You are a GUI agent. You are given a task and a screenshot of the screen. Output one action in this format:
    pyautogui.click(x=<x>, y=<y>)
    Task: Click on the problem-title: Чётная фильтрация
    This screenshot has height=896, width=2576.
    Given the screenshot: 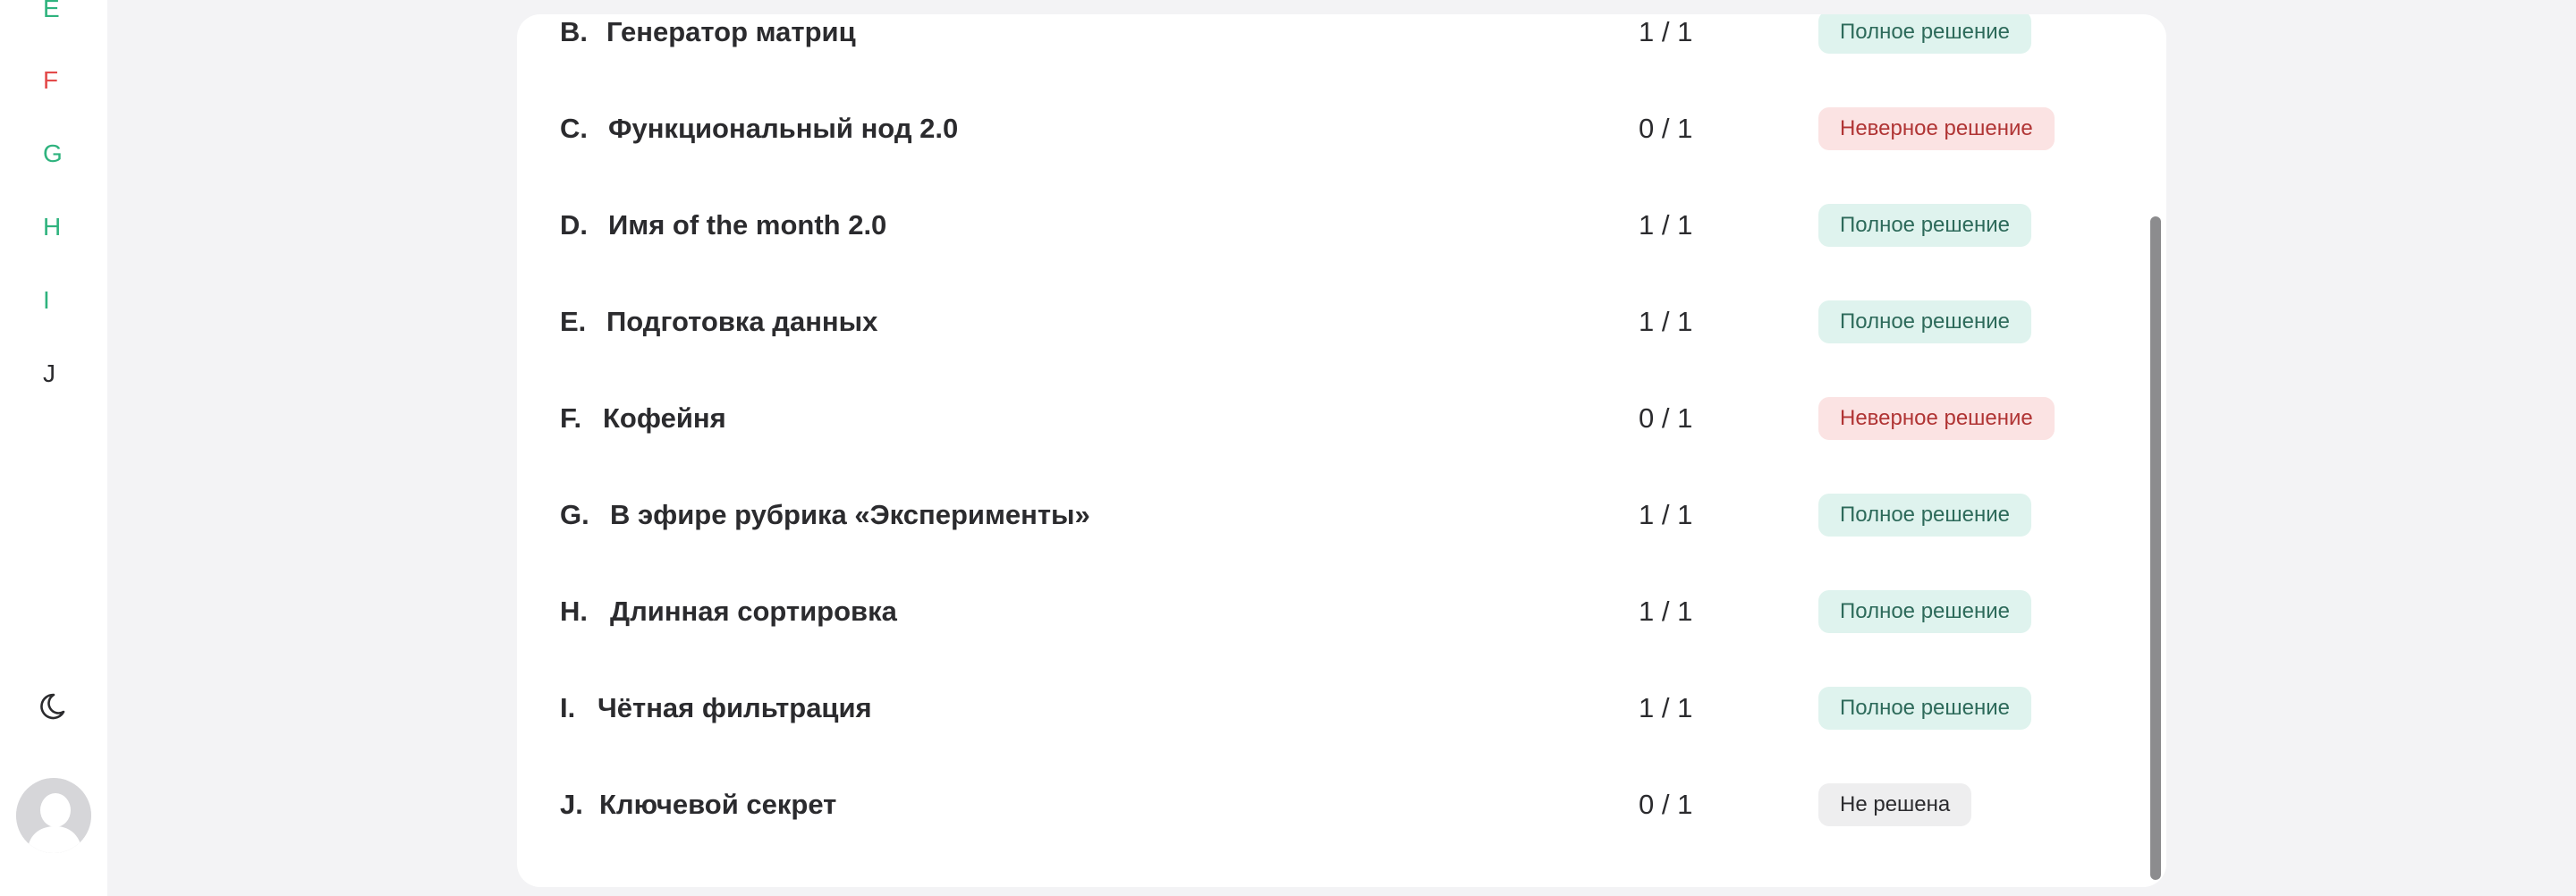 What is the action you would take?
    pyautogui.click(x=734, y=708)
    